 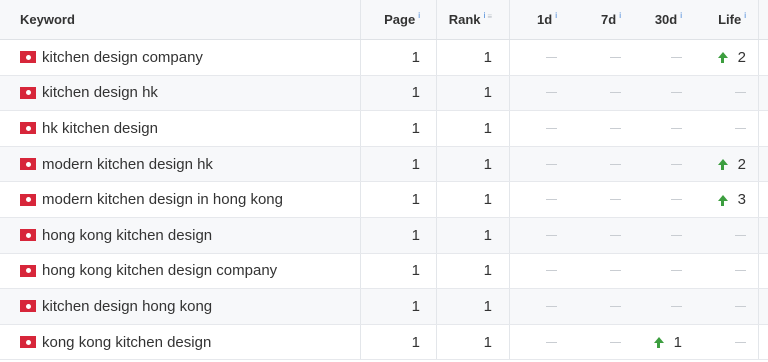 I want to click on table-row: modern kitchen design hk 1 1 2, so click(x=384, y=164).